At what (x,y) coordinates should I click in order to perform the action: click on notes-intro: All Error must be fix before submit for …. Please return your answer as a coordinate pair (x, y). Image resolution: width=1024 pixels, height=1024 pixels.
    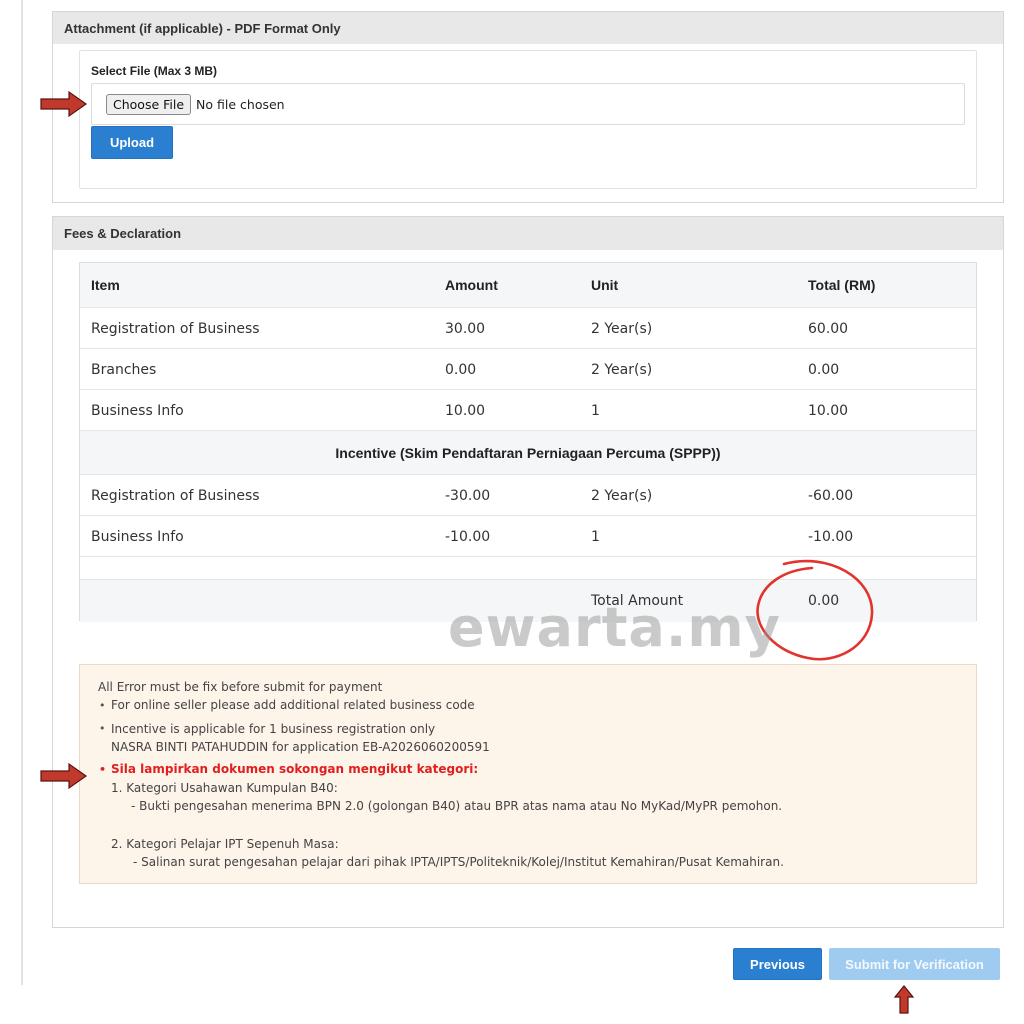
    Looking at the image, I should click on (240, 687).